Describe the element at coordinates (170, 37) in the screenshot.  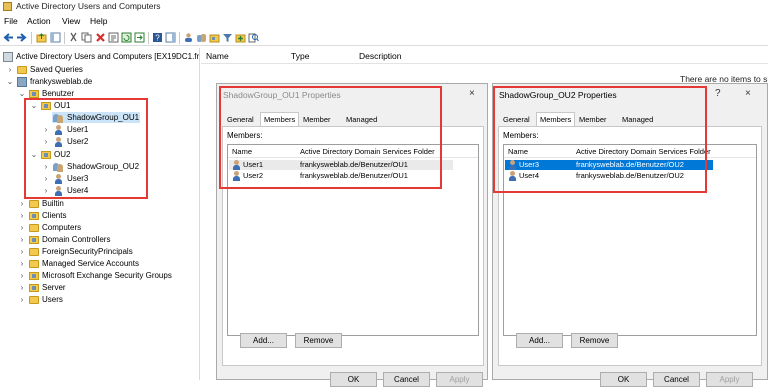
I see `action-pane-icon` at that location.